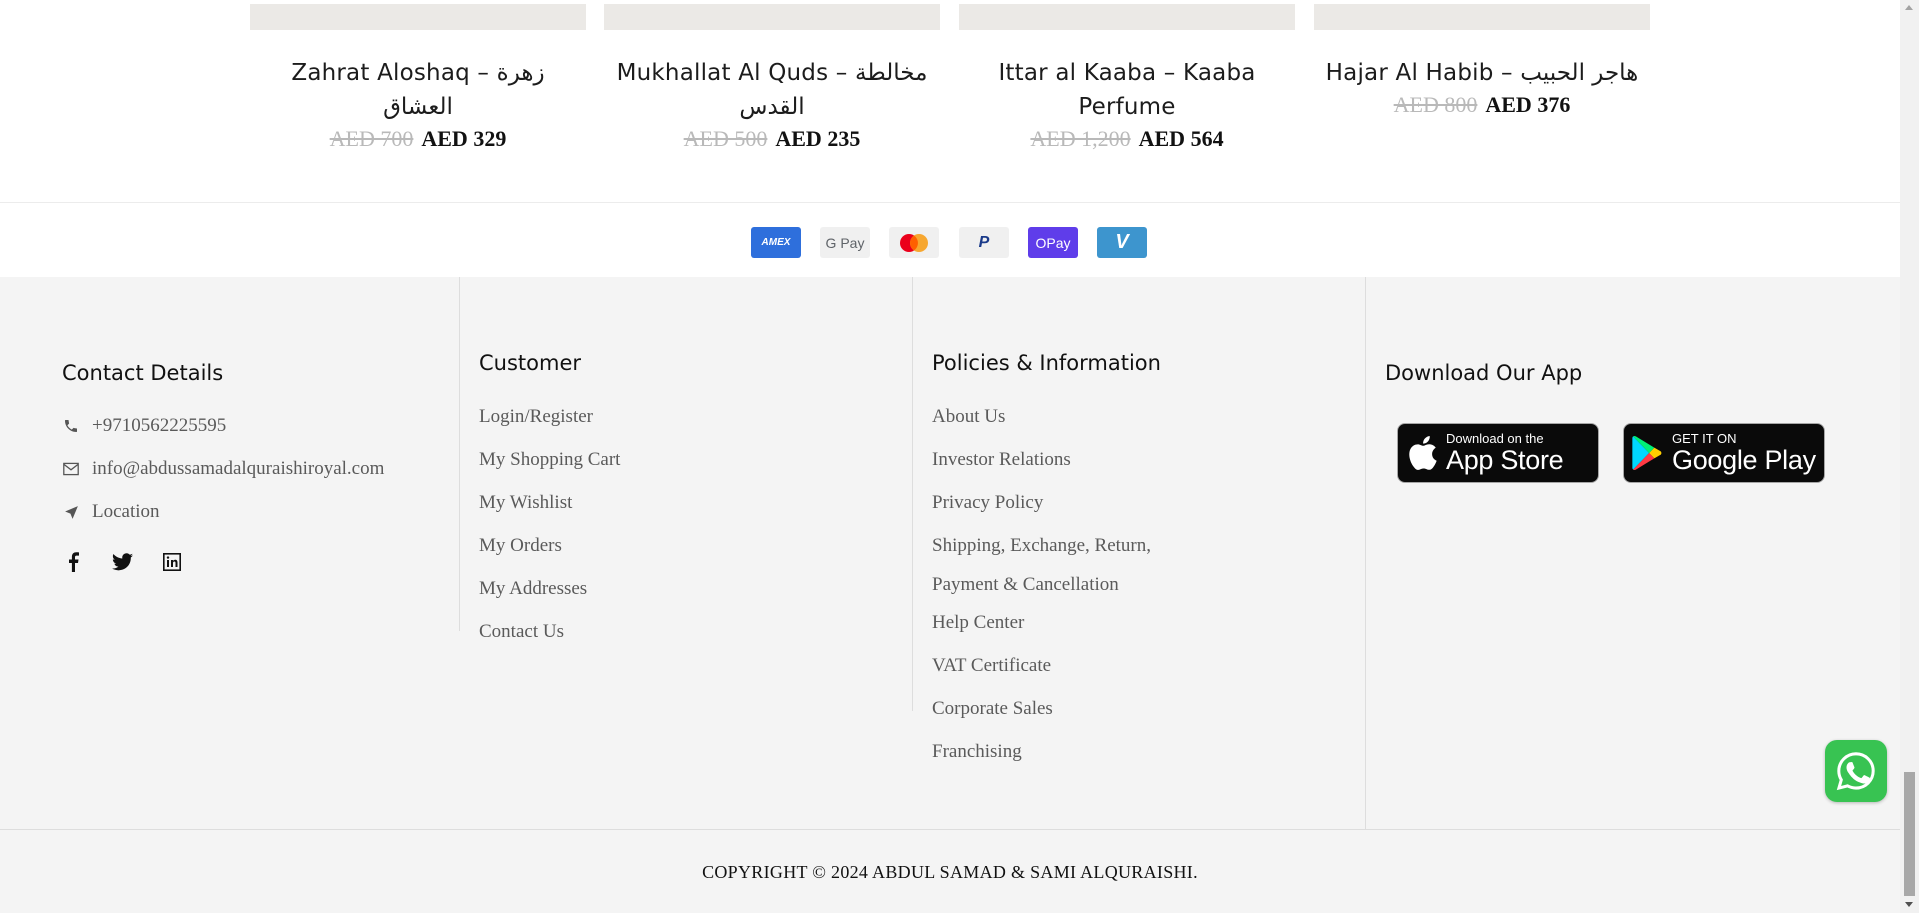 The height and width of the screenshot is (913, 1919). What do you see at coordinates (772, 90) in the screenshot?
I see `product-name: Mukhallat Al Quds – مخالطة القدس` at bounding box center [772, 90].